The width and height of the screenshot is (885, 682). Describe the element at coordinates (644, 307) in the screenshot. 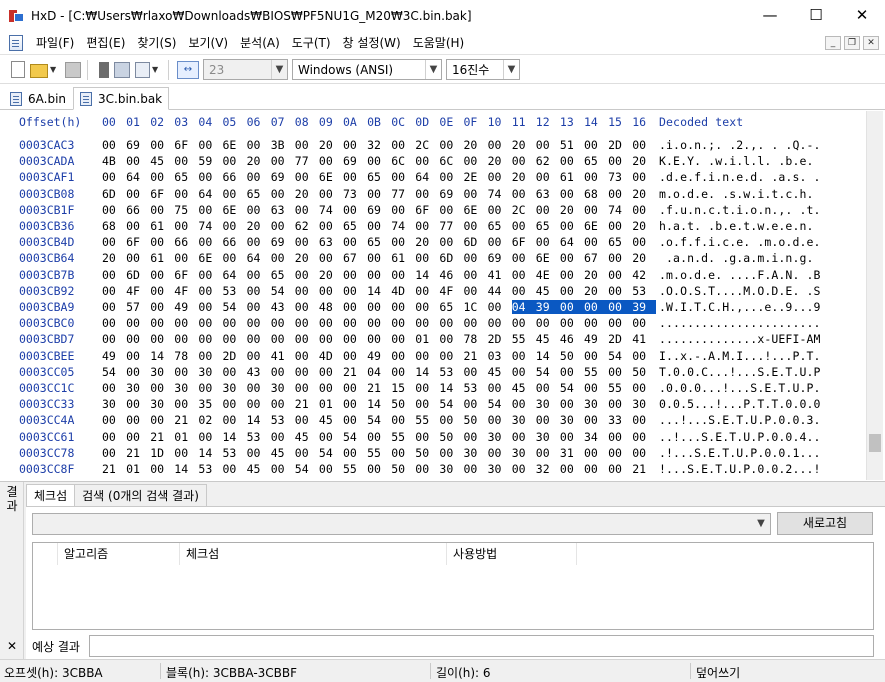

I see `hex-byte: 39` at that location.